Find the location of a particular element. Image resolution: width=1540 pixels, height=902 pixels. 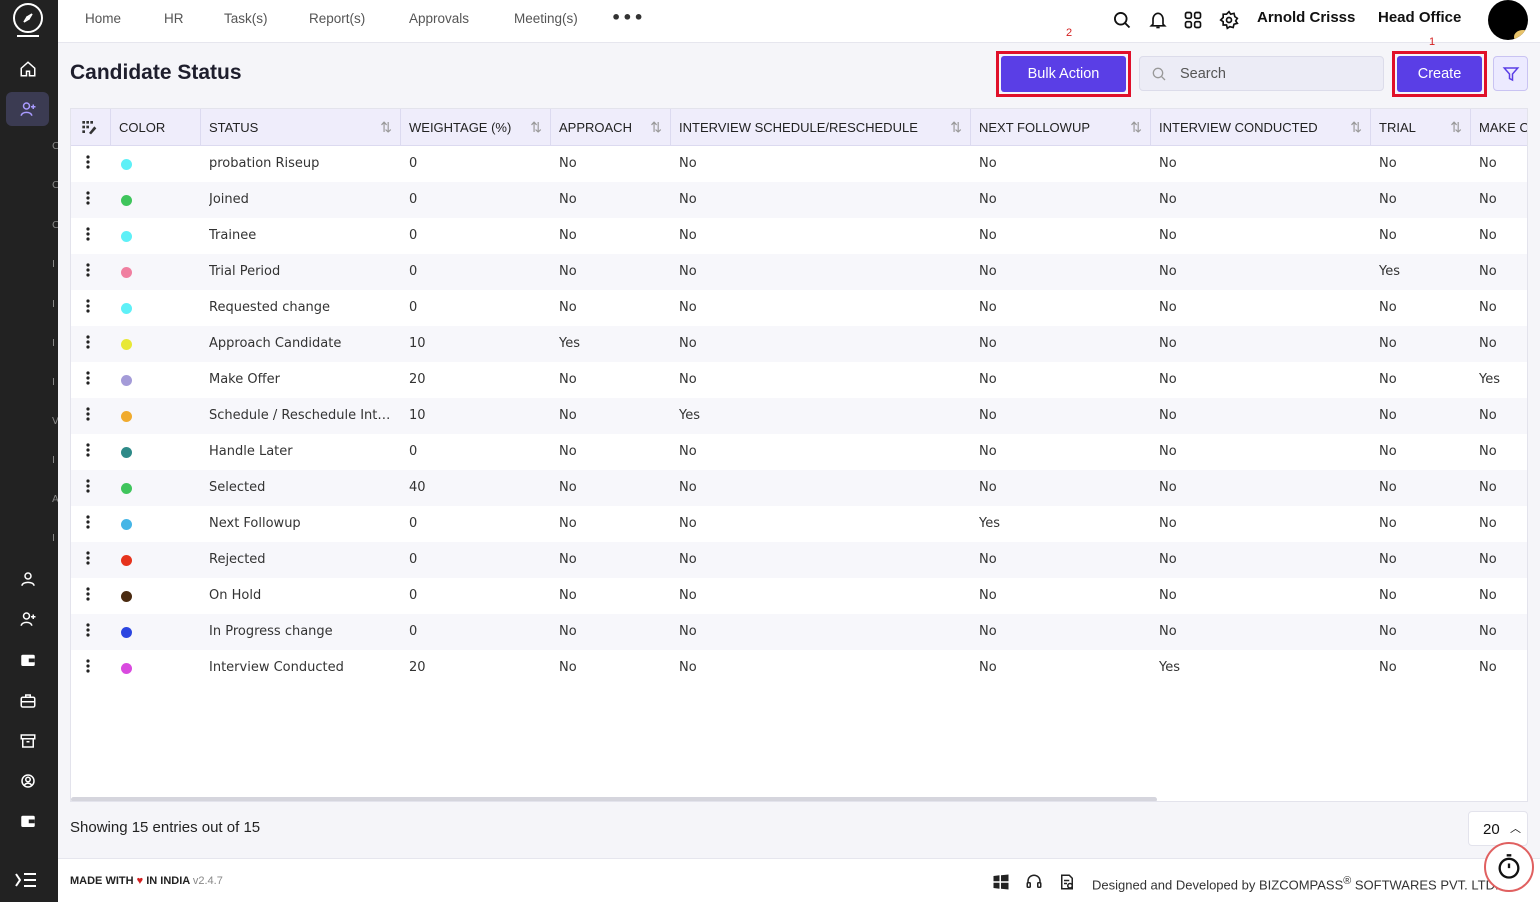

column-header-color: COLOR is located at coordinates (156, 127).